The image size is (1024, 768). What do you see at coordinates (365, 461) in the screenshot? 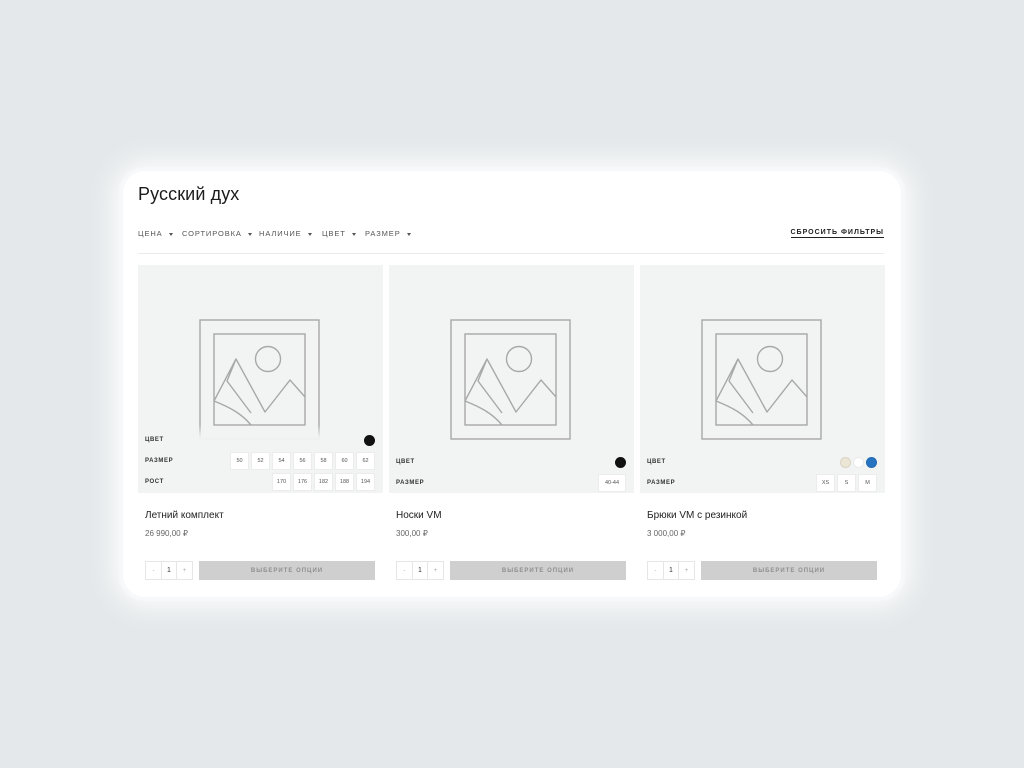
I see `size-chip: 62` at bounding box center [365, 461].